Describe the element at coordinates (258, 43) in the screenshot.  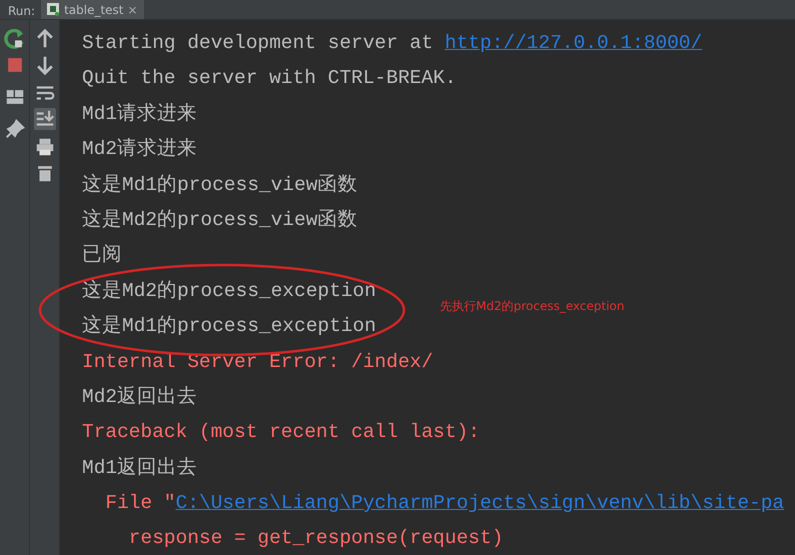
I see `console-output-text: Starting development server at` at that location.